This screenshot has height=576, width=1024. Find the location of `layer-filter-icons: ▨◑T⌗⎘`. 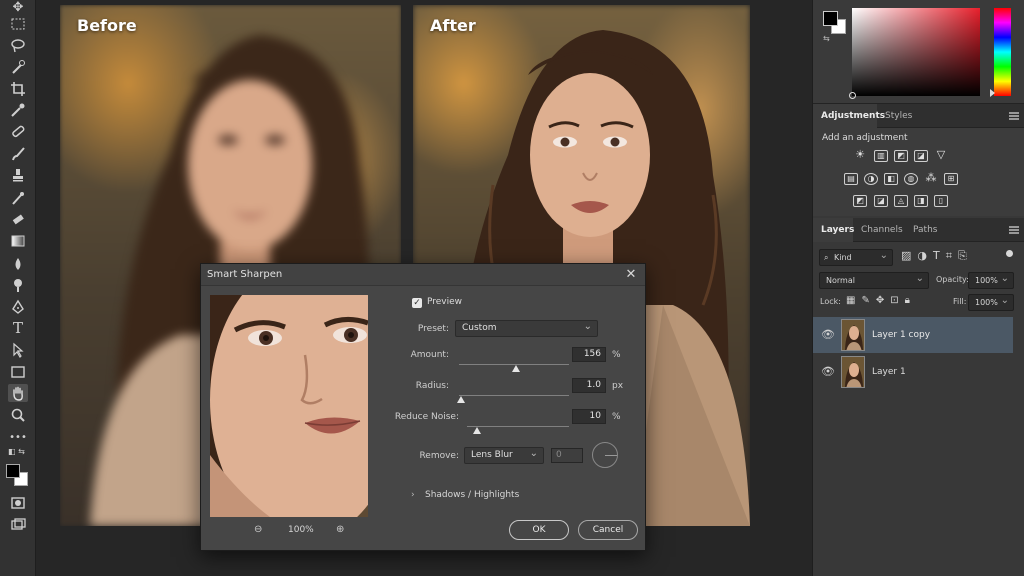

layer-filter-icons: ▨◑T⌗⎘ is located at coordinates (937, 256).